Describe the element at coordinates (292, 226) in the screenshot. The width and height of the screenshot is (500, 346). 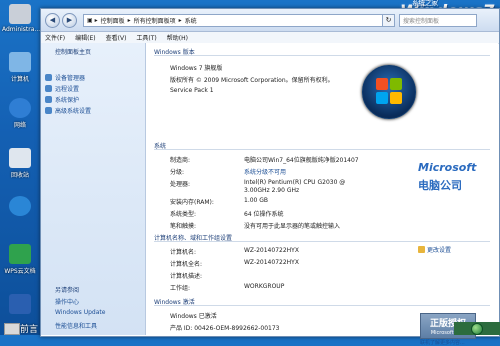
I see `pen-touch-value: 没有可用于此显示器的笔或触控输入` at that location.